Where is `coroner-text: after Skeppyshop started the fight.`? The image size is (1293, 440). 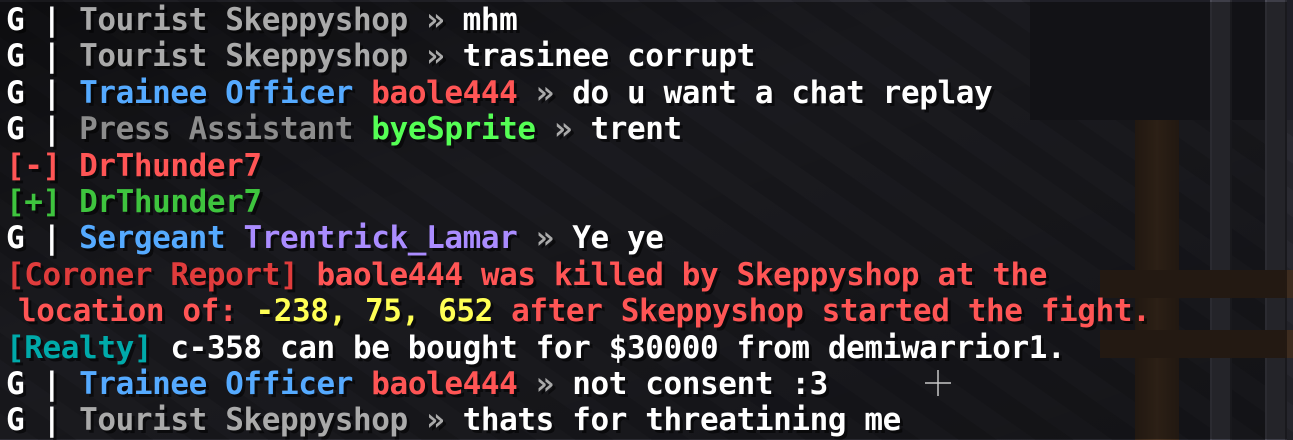 coroner-text: after Skeppyshop started the fight. is located at coordinates (821, 311).